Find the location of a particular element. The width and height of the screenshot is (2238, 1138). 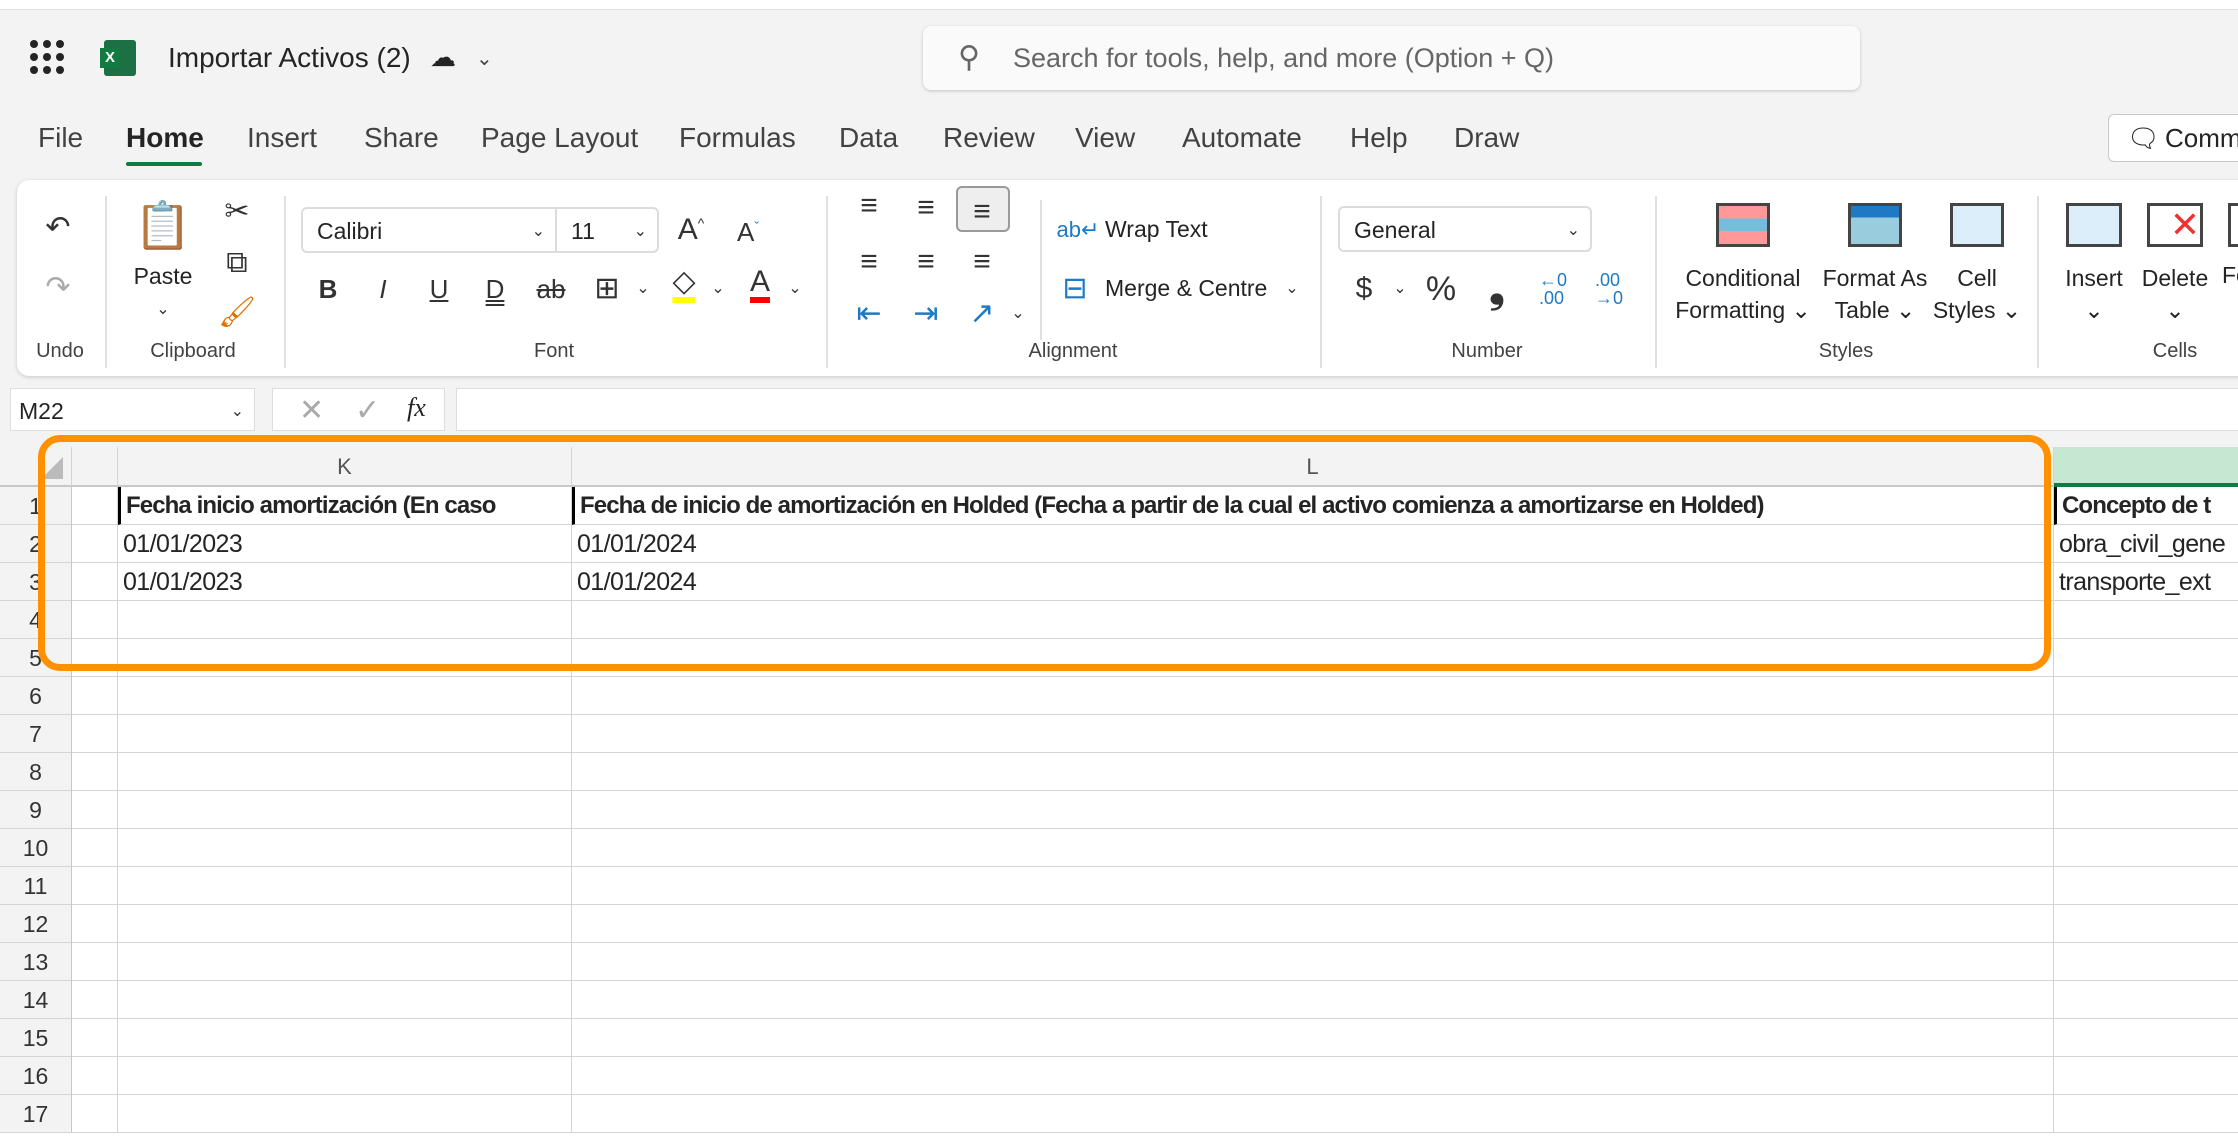

row-header: 6 is located at coordinates (36, 696).